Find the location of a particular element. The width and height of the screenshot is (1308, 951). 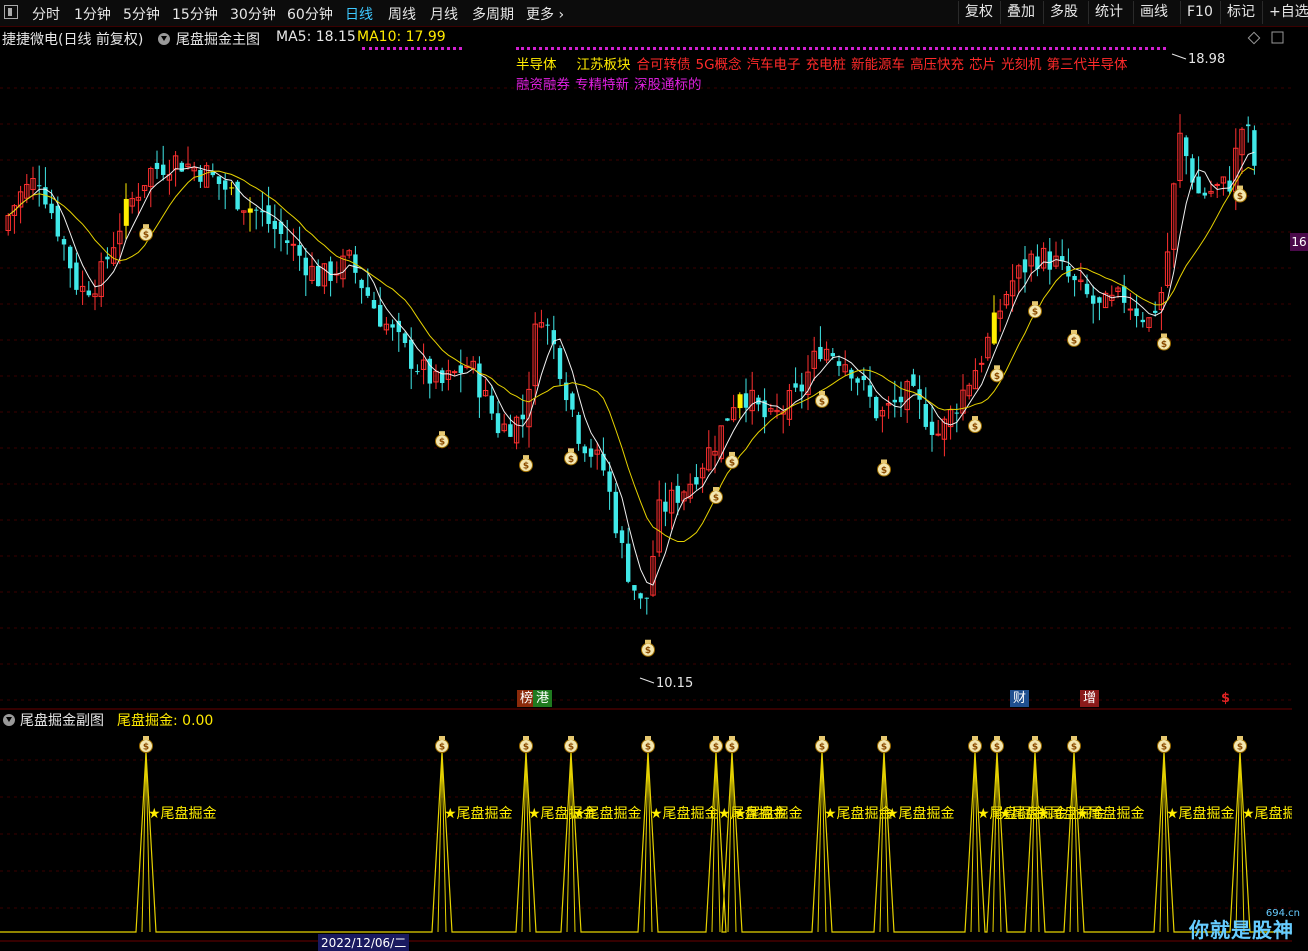

period-tab: 15分钟 is located at coordinates (195, 14).